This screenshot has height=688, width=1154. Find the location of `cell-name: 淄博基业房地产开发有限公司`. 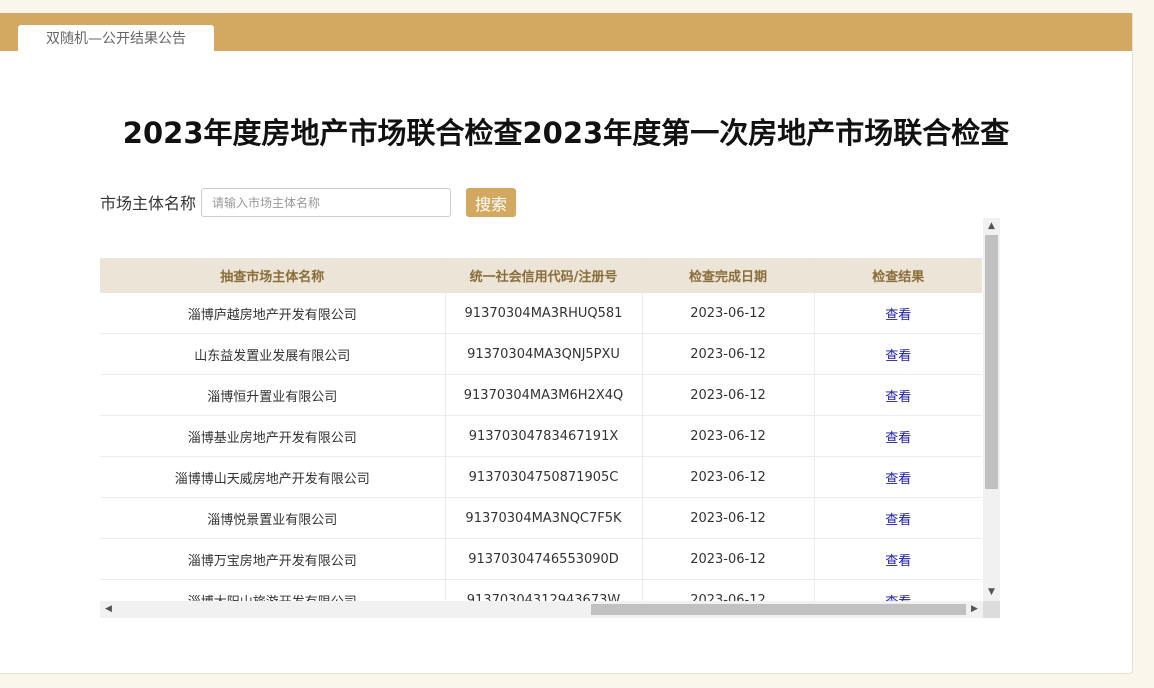

cell-name: 淄博基业房地产开发有限公司 is located at coordinates (273, 436).